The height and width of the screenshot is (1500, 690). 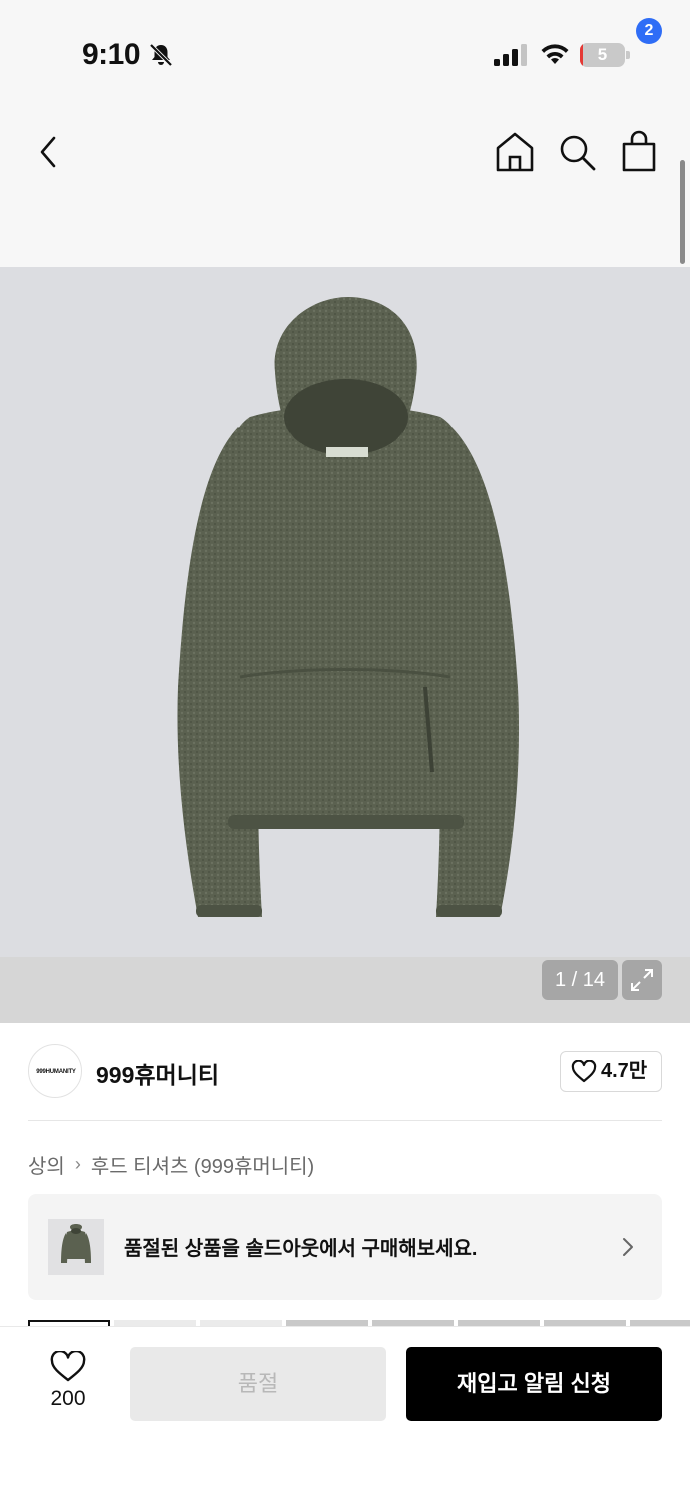 I want to click on brand-like-button: 4.7만, so click(x=611, y=1071).